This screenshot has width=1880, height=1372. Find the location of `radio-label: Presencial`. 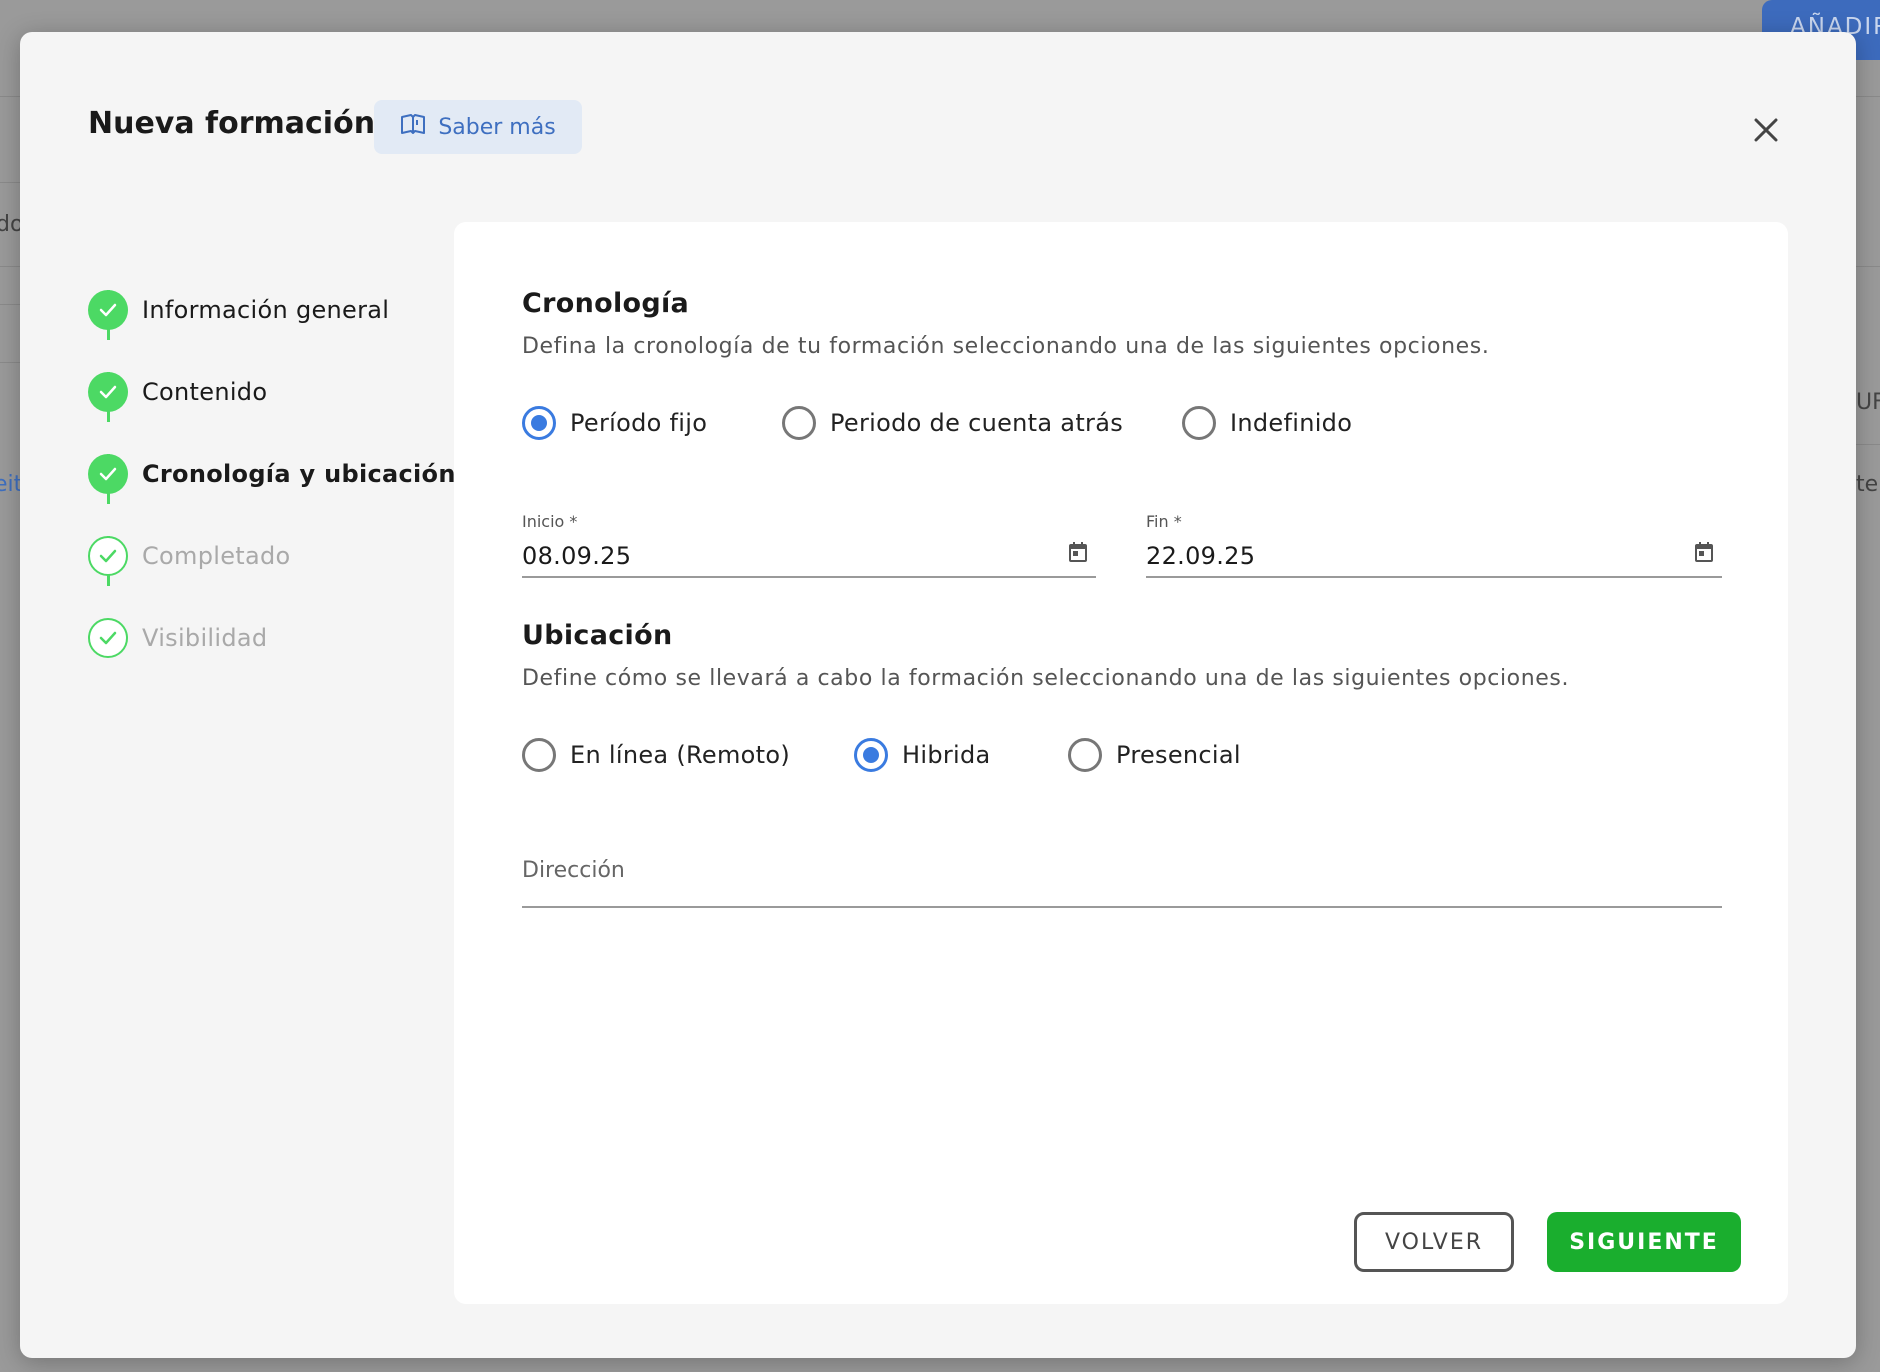

radio-label: Presencial is located at coordinates (1178, 755).